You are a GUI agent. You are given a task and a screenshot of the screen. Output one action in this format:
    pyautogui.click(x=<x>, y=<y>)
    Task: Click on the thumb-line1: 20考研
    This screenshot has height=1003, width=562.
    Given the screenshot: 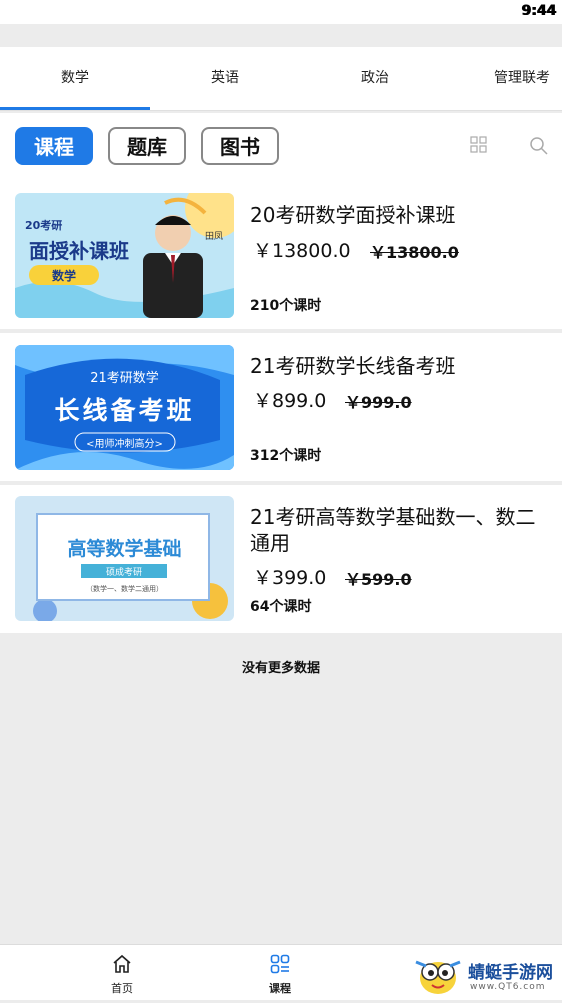 What is the action you would take?
    pyautogui.click(x=44, y=225)
    